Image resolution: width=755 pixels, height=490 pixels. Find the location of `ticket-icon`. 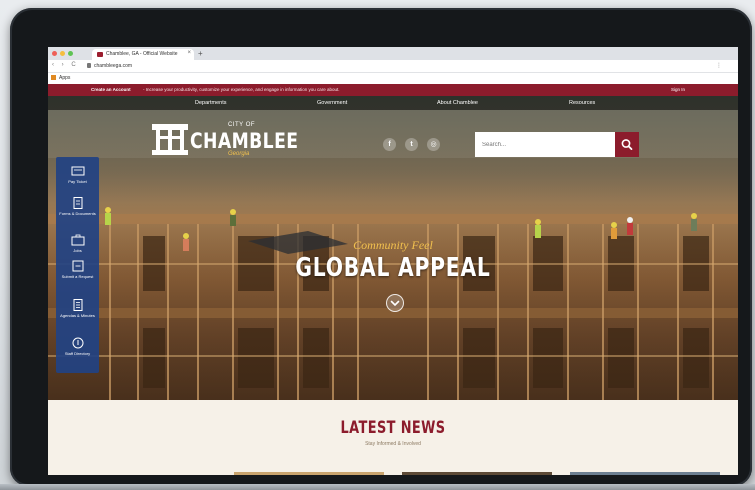

ticket-icon is located at coordinates (77, 171).